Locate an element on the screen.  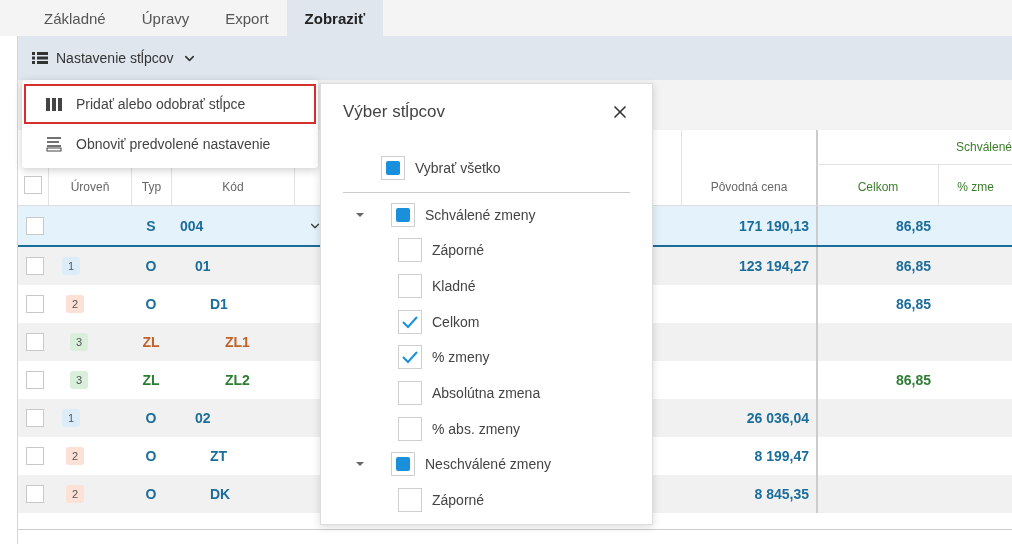
code-text: 02 is located at coordinates (203, 418).